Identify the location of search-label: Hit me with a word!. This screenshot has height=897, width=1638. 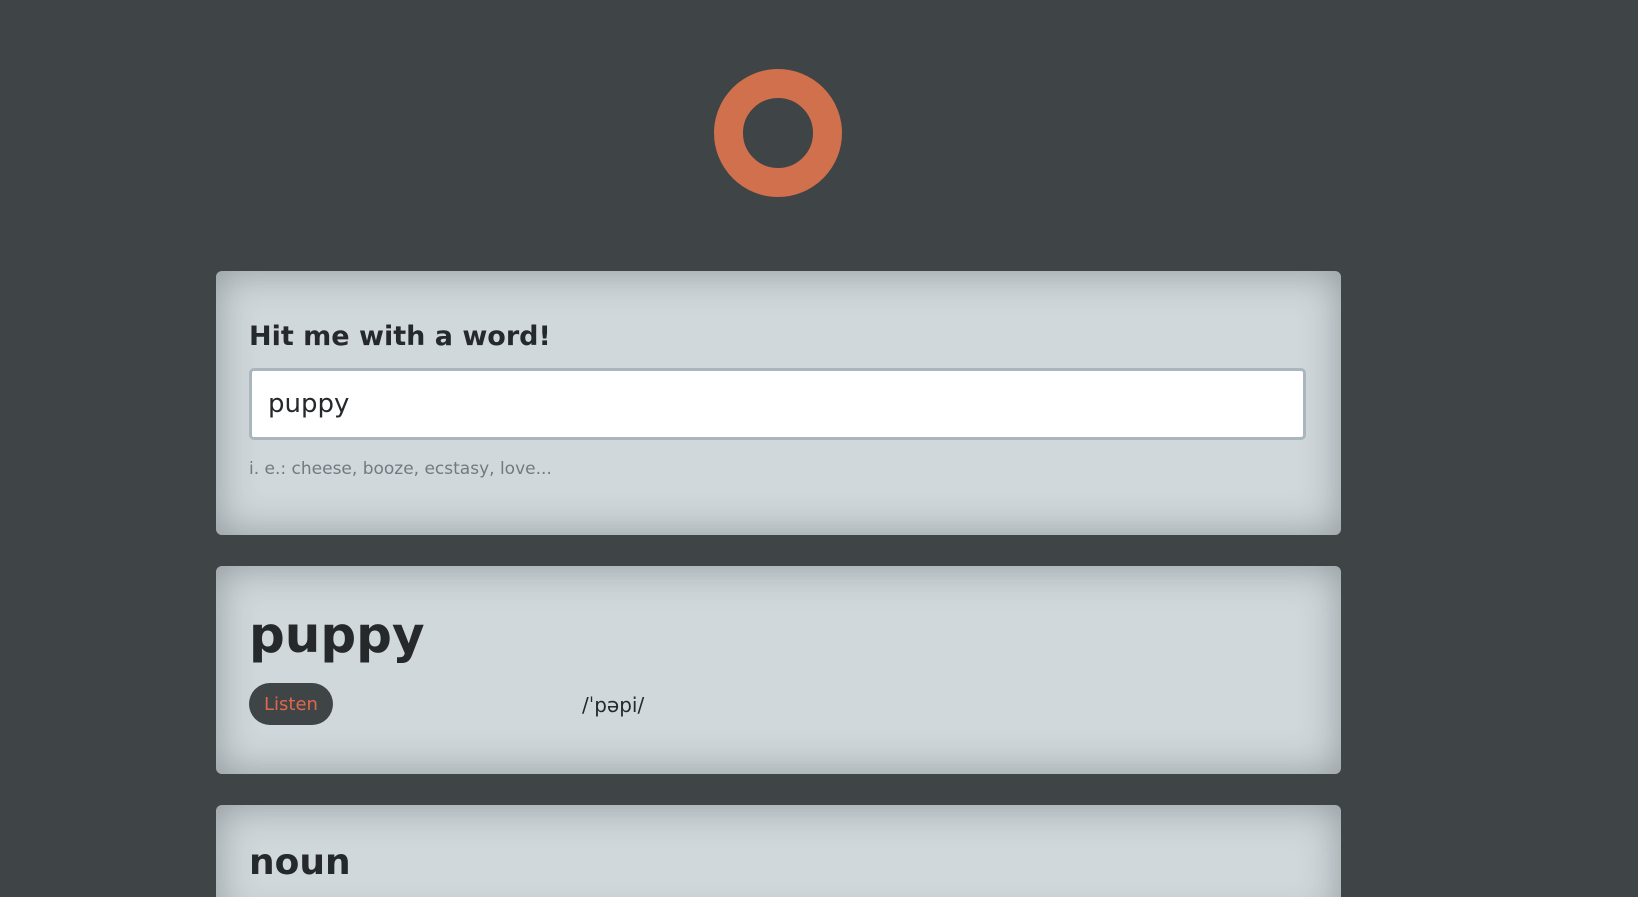
(400, 336).